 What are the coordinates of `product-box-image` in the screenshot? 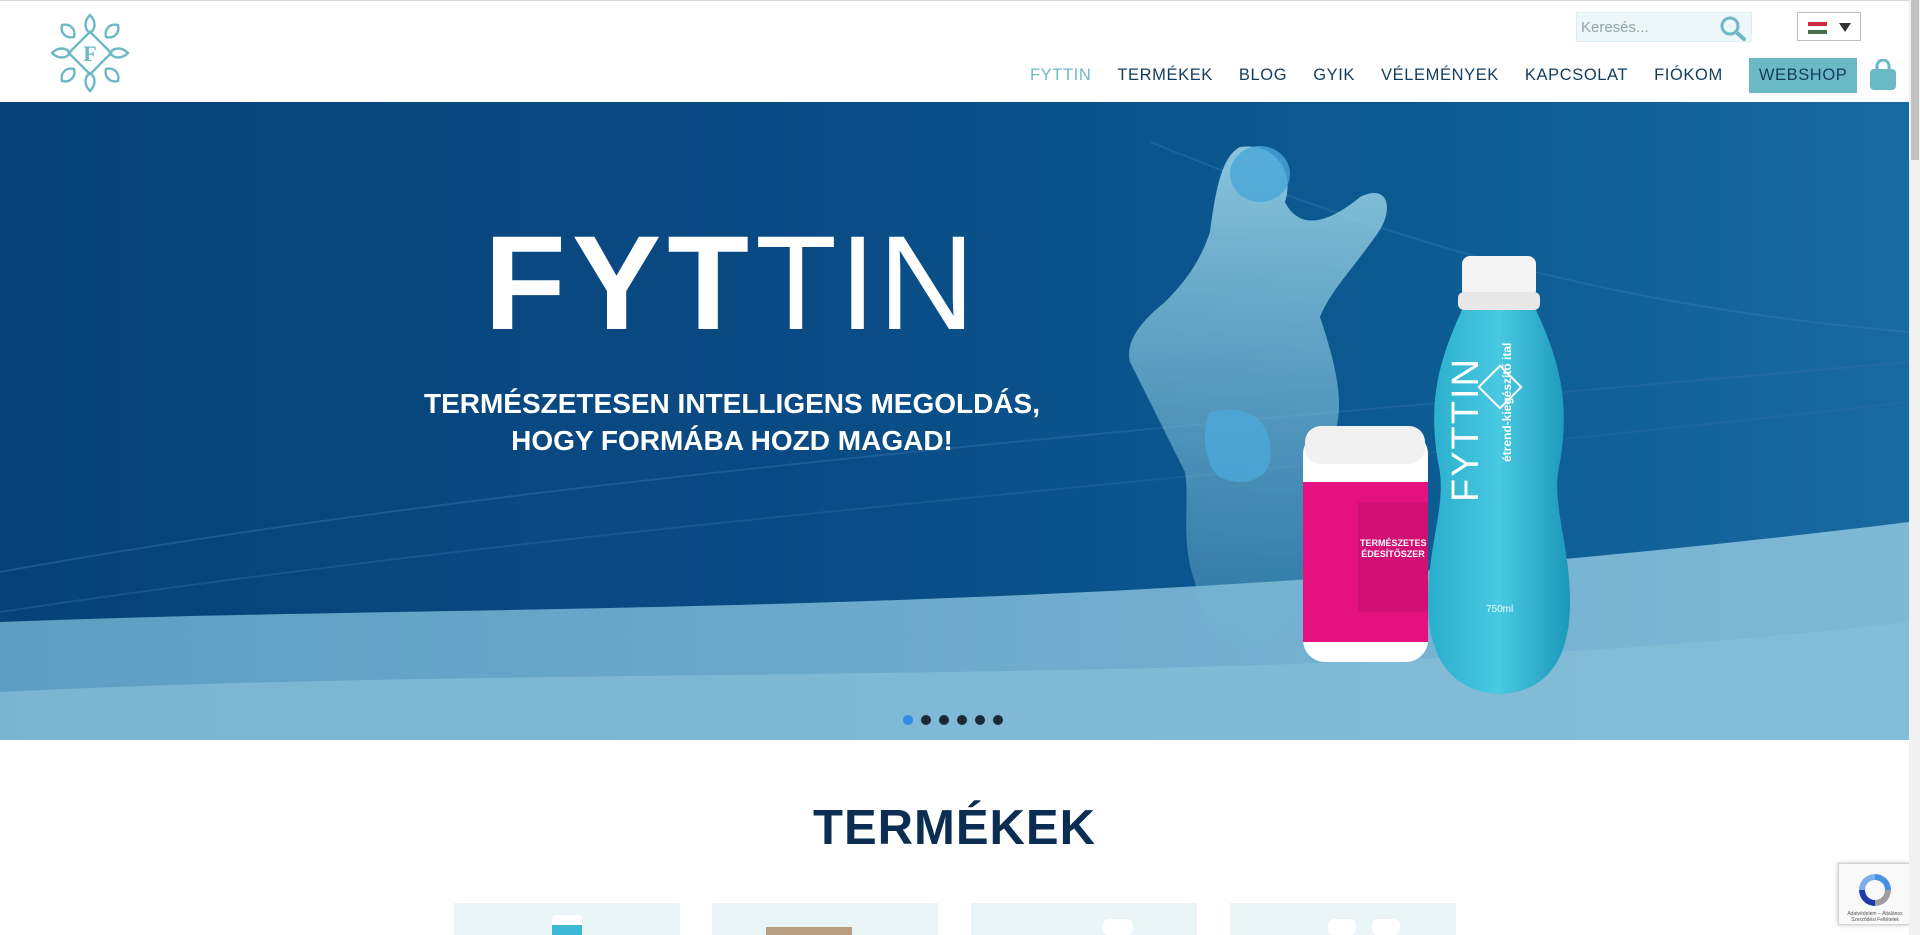 It's located at (809, 931).